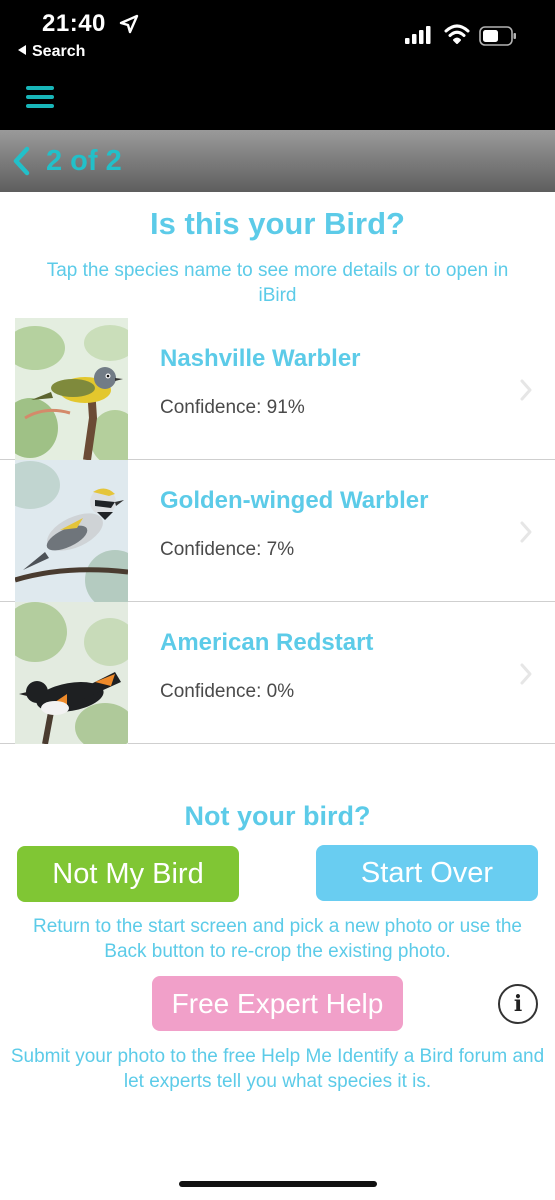 The height and width of the screenshot is (1200, 555). What do you see at coordinates (418, 35) in the screenshot?
I see `signal-icon` at bounding box center [418, 35].